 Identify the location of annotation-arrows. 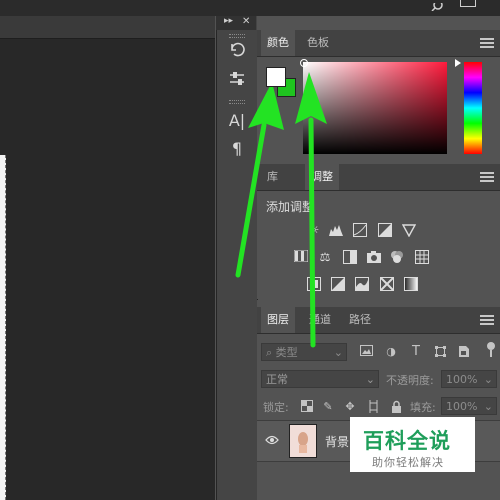
(281, 210).